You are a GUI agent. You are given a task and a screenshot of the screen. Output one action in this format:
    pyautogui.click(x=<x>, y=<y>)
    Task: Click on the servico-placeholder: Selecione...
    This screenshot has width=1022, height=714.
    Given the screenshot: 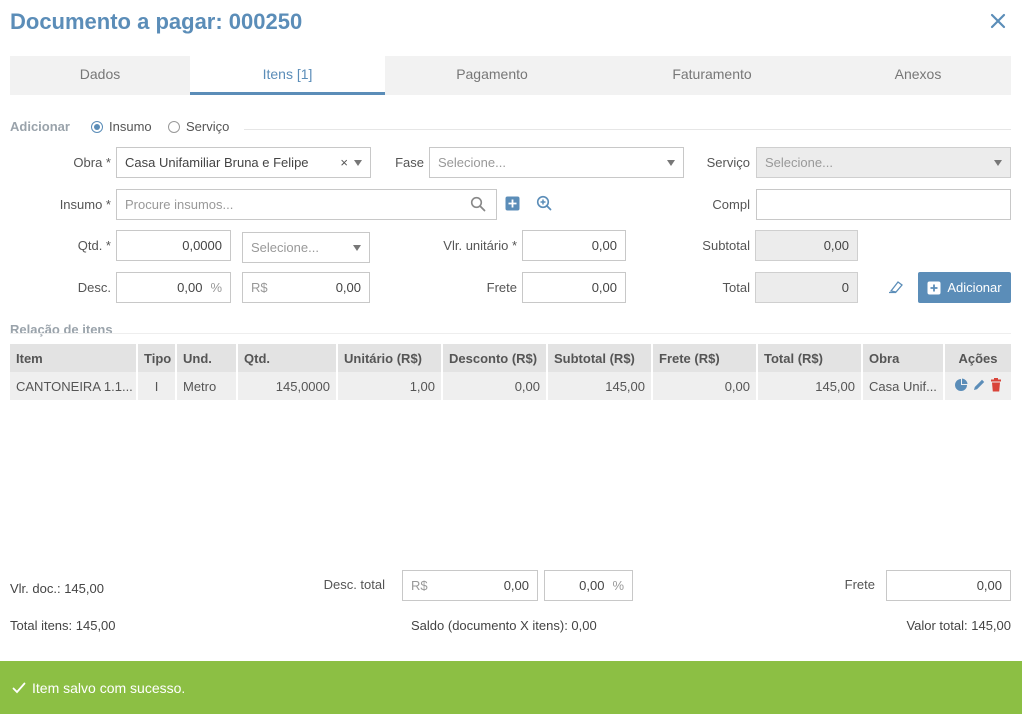 What is the action you would take?
    pyautogui.click(x=799, y=162)
    